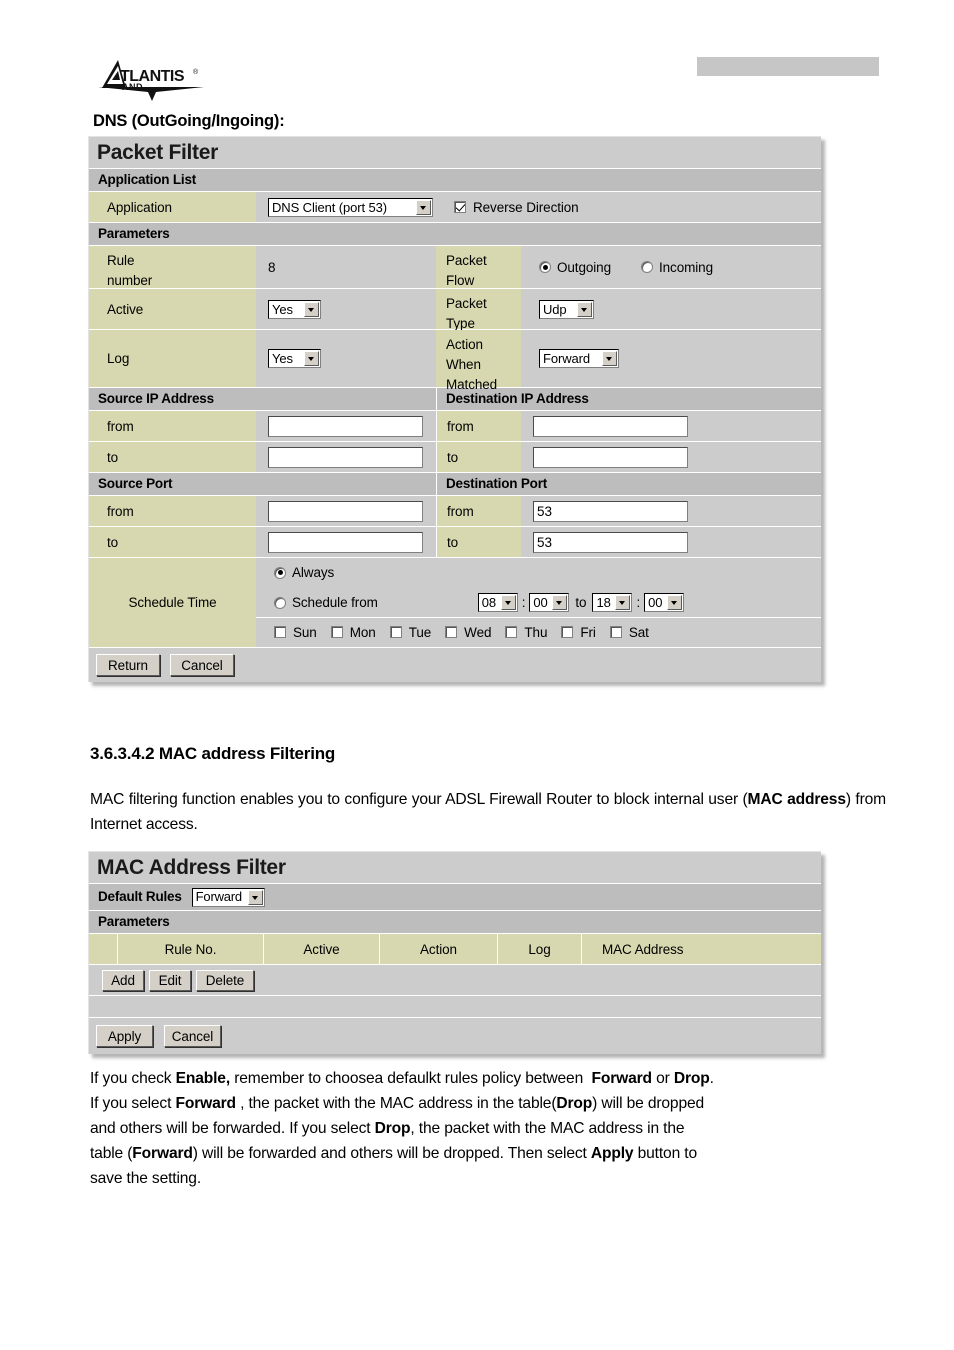 This screenshot has width=954, height=1350. Describe the element at coordinates (213, 753) in the screenshot. I see `mac-filtering-heading: 3.6.3.4.2 MAC address Filtering` at that location.